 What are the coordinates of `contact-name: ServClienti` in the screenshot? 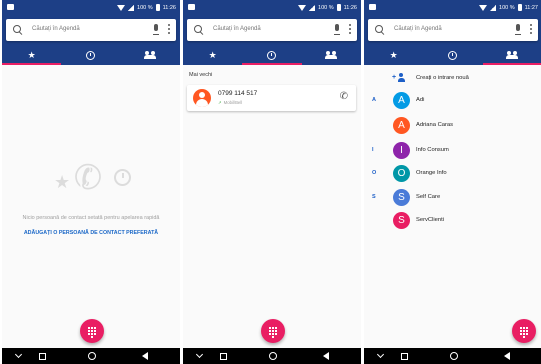 It's located at (430, 220).